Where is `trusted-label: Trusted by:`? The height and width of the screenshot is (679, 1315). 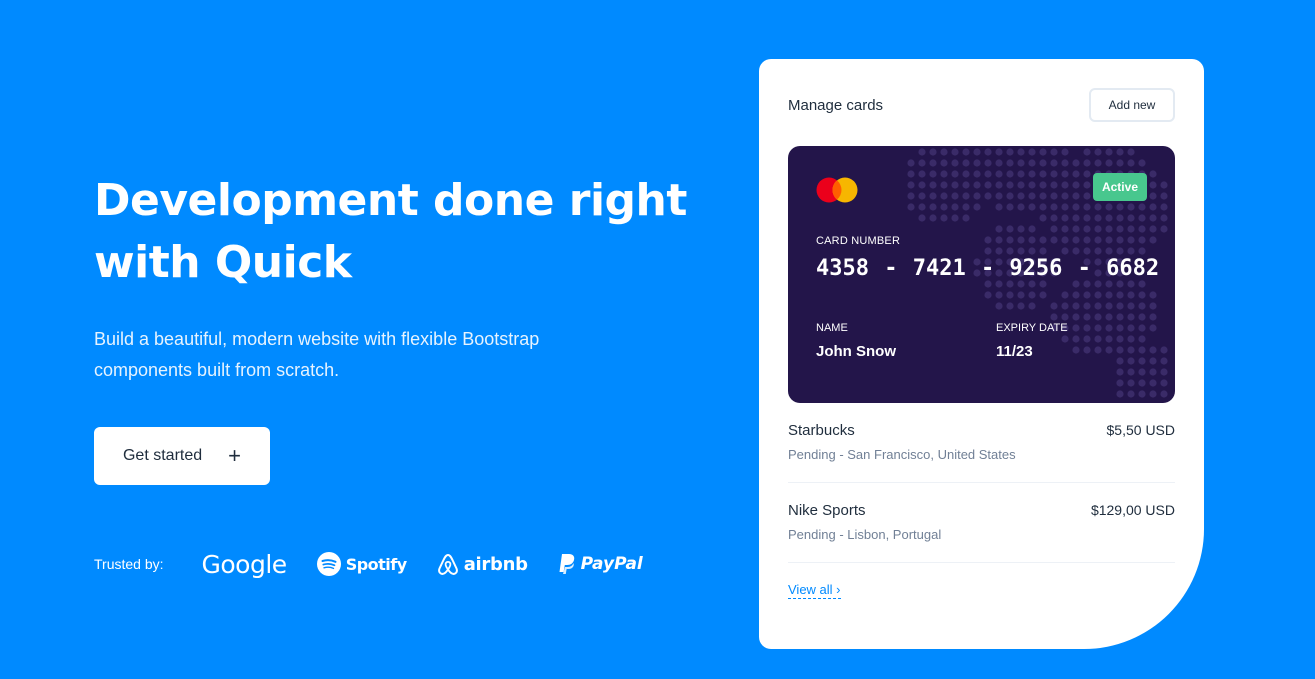 trusted-label: Trusted by: is located at coordinates (129, 564).